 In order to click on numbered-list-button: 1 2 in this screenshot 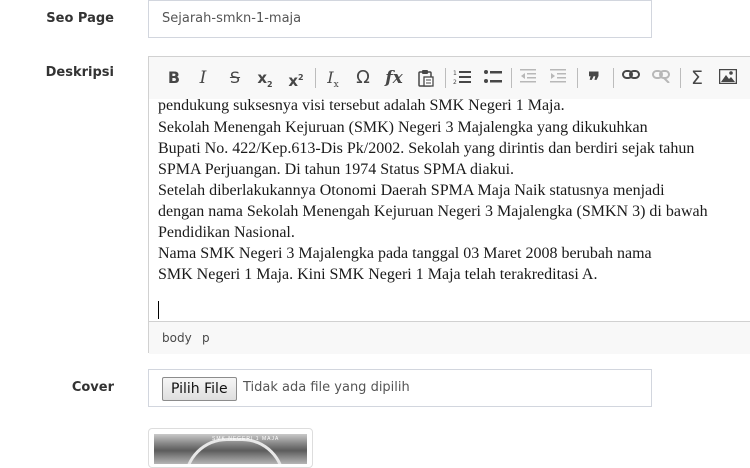, I will do `click(462, 78)`.